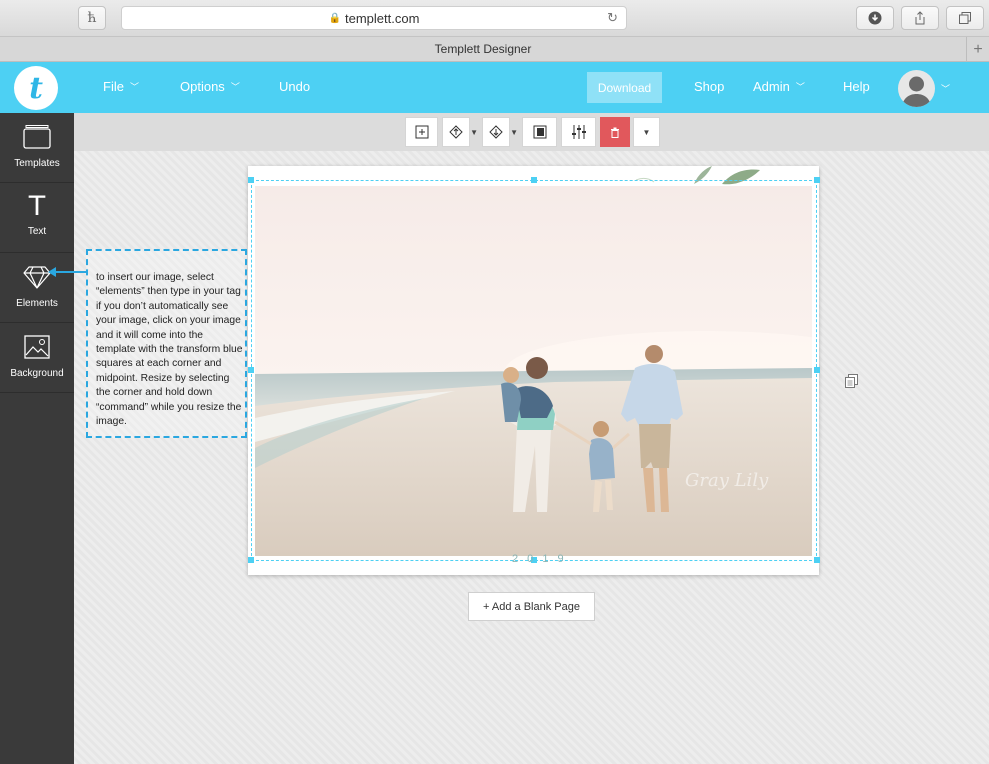 Image resolution: width=989 pixels, height=764 pixels. I want to click on add-layer-icon, so click(421, 132).